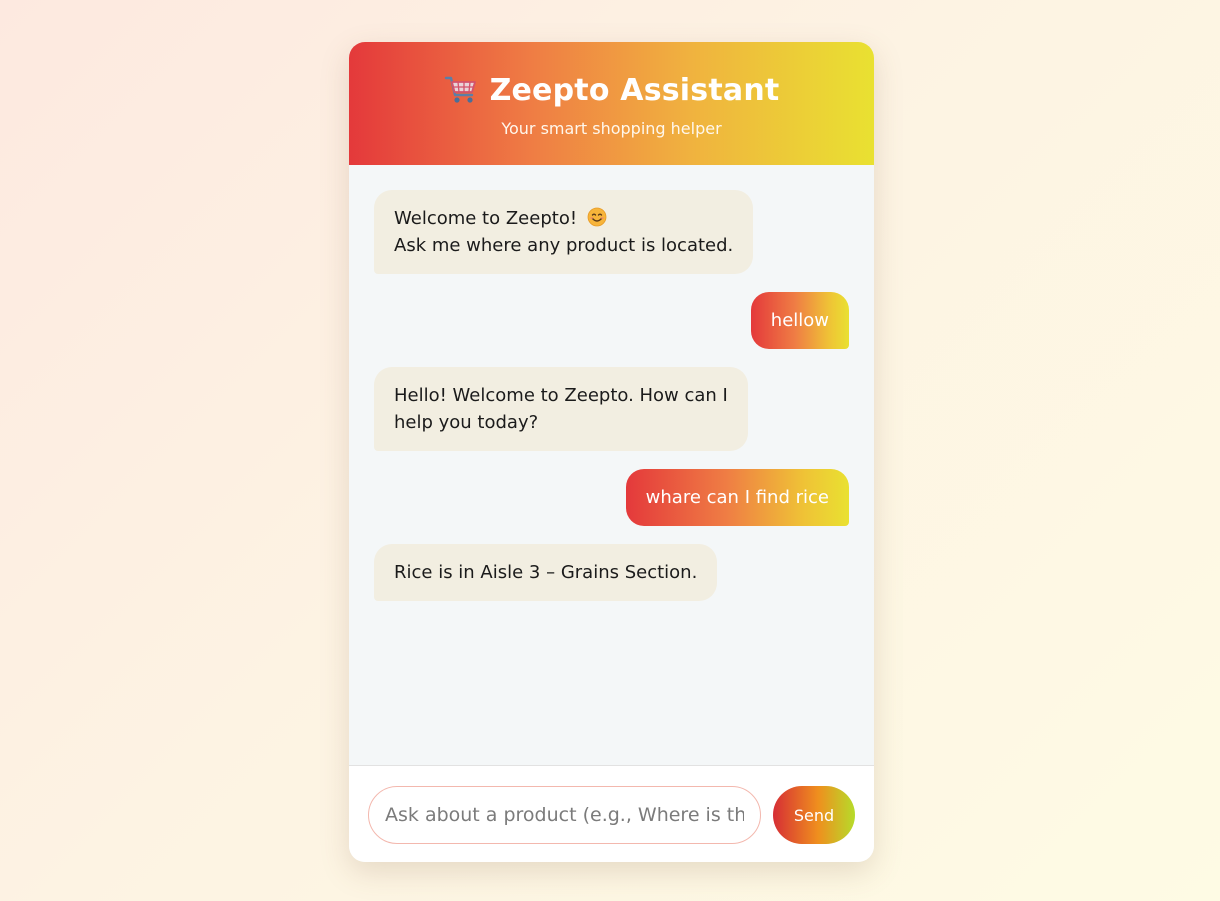 The height and width of the screenshot is (901, 1220). I want to click on user-message: whare can I find rice, so click(737, 497).